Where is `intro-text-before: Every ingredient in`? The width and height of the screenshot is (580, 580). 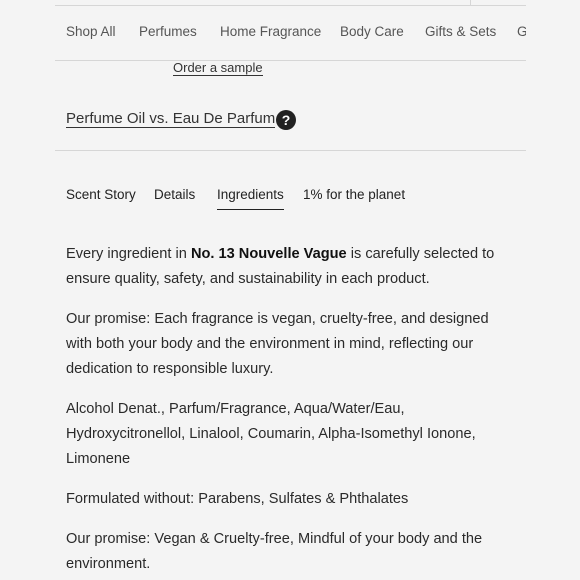 intro-text-before: Every ingredient in is located at coordinates (128, 254).